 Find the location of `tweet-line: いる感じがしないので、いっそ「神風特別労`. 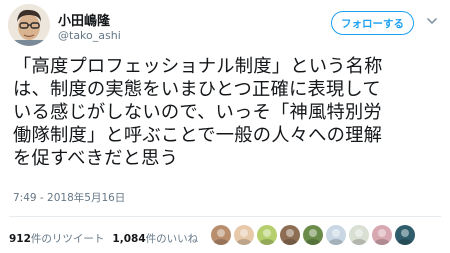

tweet-line: いる感じがしないので、いっそ「神風特別労 is located at coordinates (197, 112).